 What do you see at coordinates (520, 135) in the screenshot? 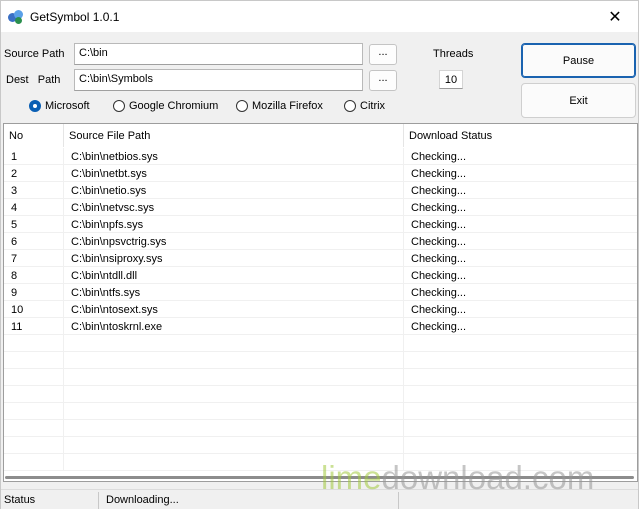
I see `column-header-download-status: Download Status` at bounding box center [520, 135].